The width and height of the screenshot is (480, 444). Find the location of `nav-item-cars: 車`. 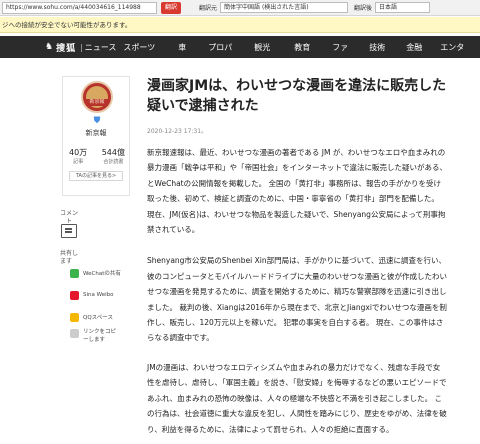

nav-item-cars: 車 is located at coordinates (182, 47).